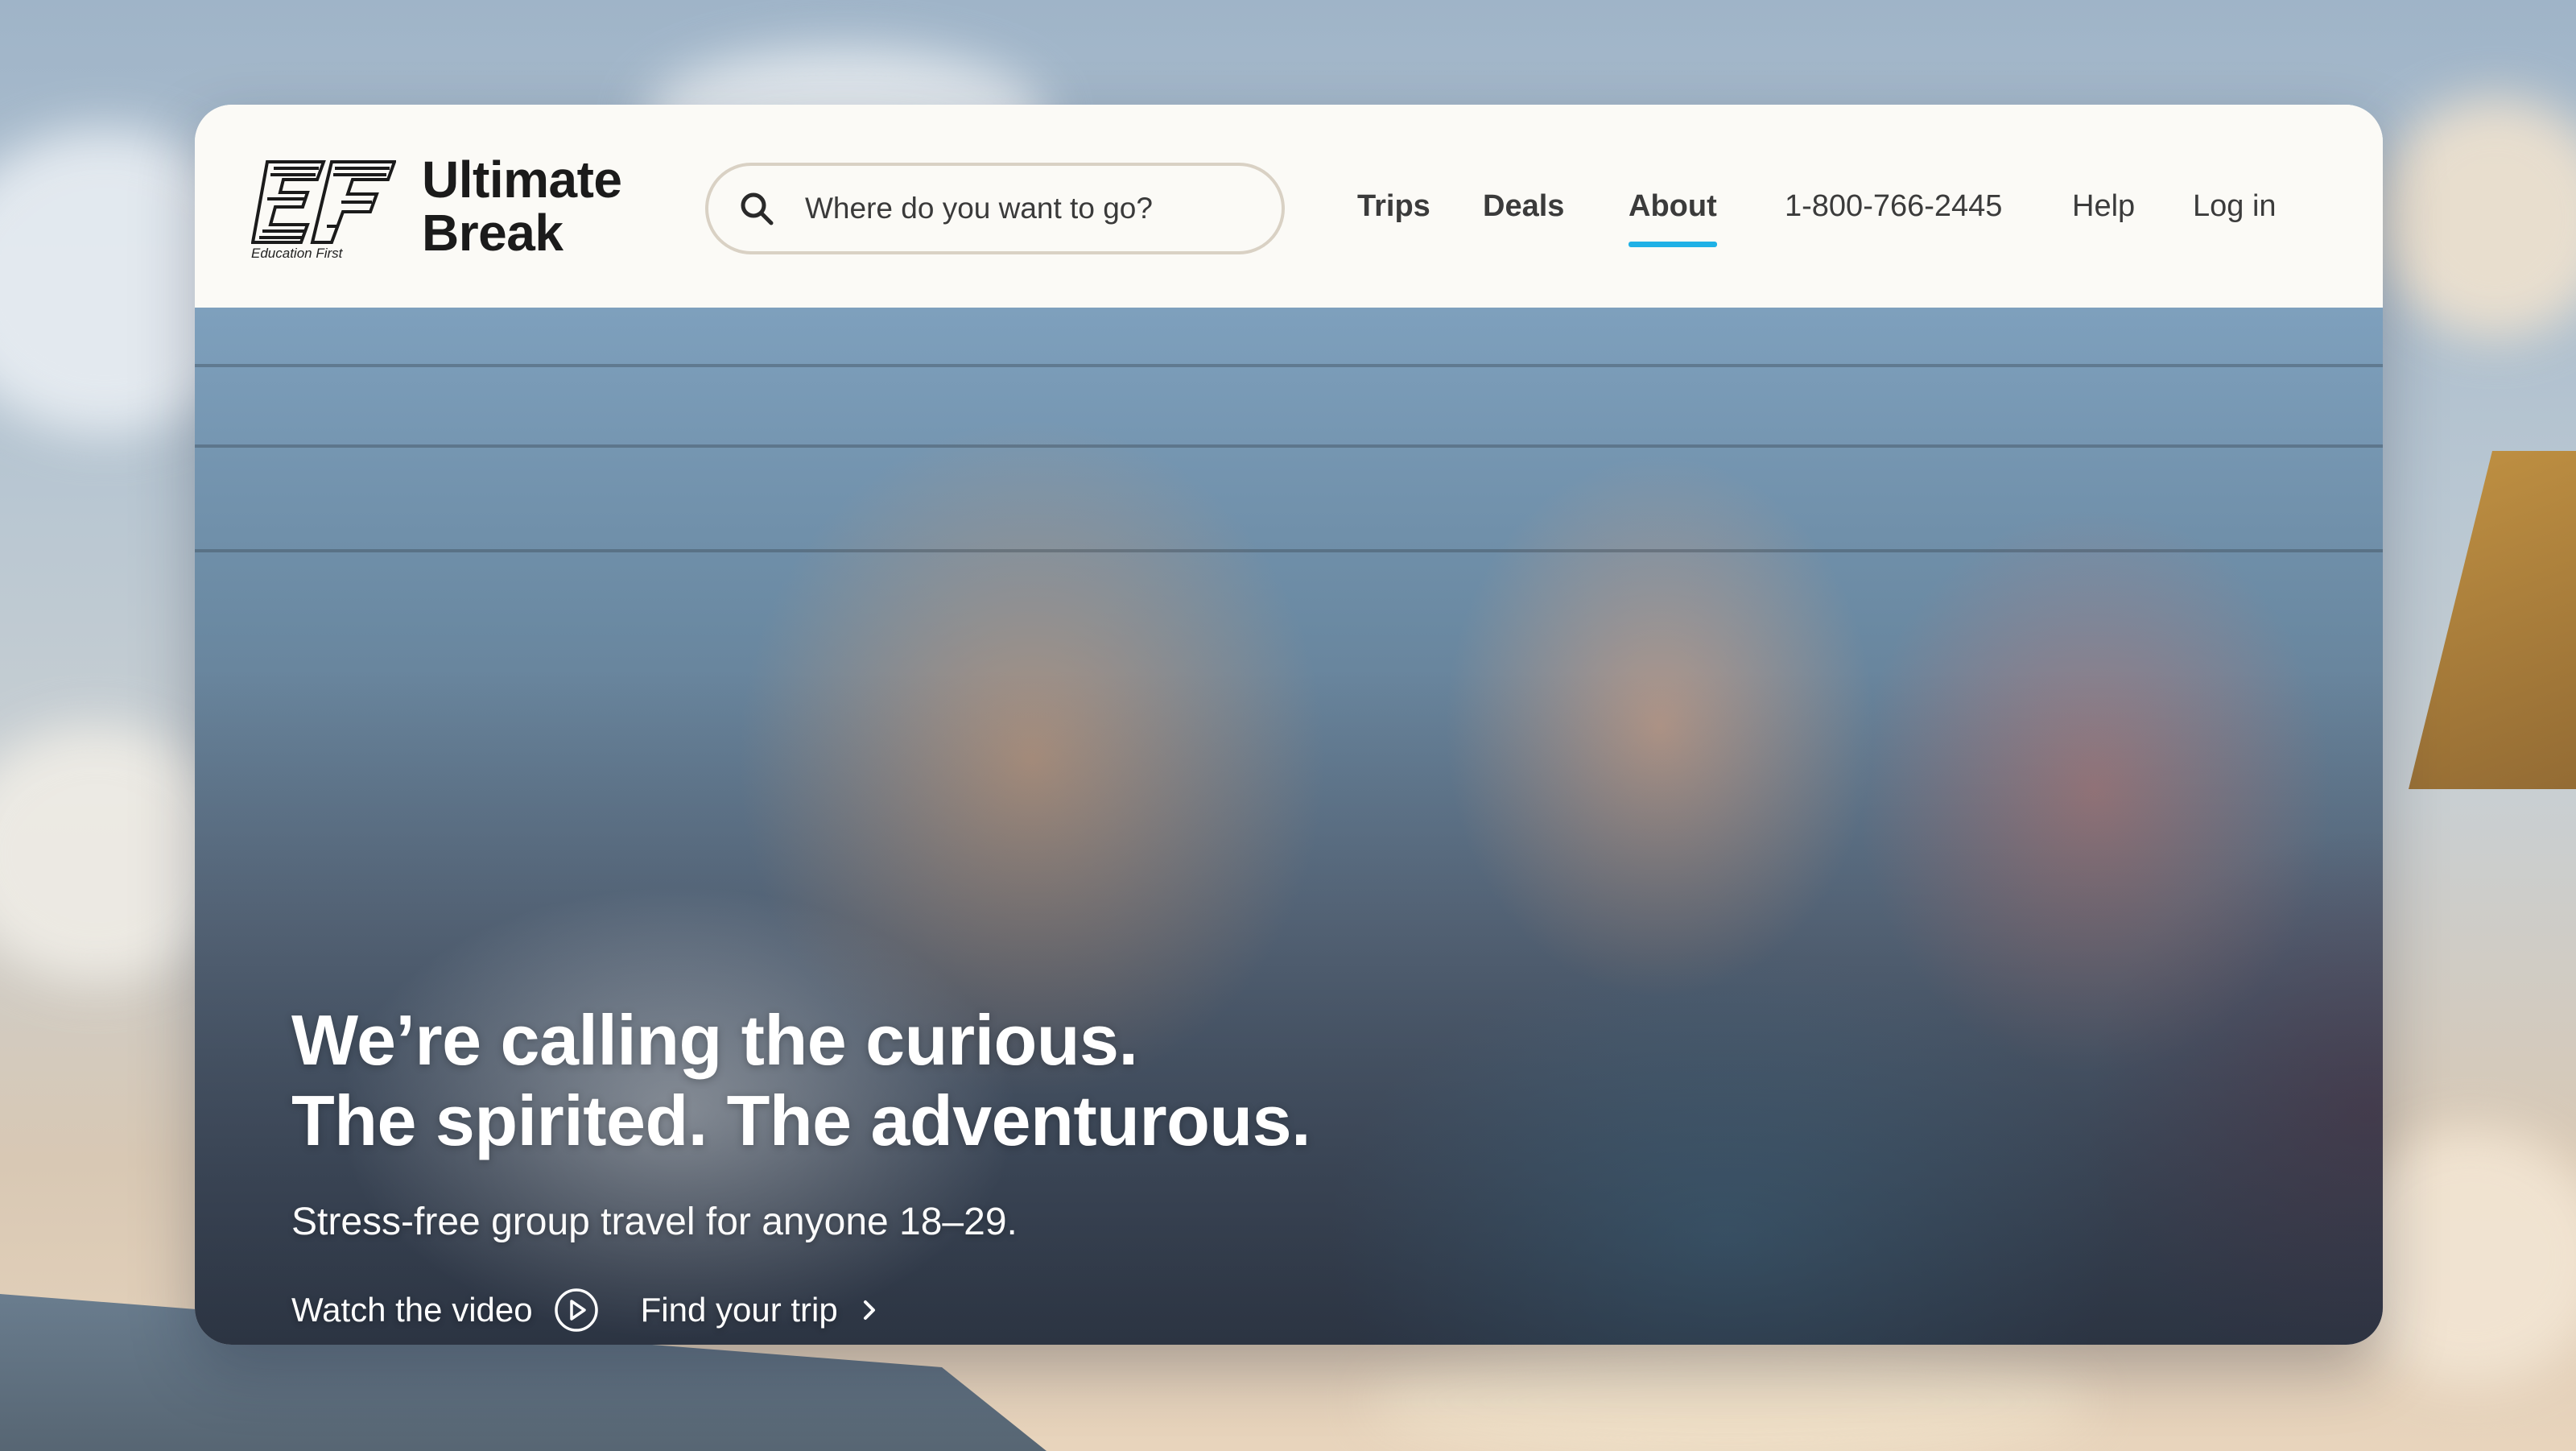  I want to click on watch-video-link: Watch the video, so click(445, 1310).